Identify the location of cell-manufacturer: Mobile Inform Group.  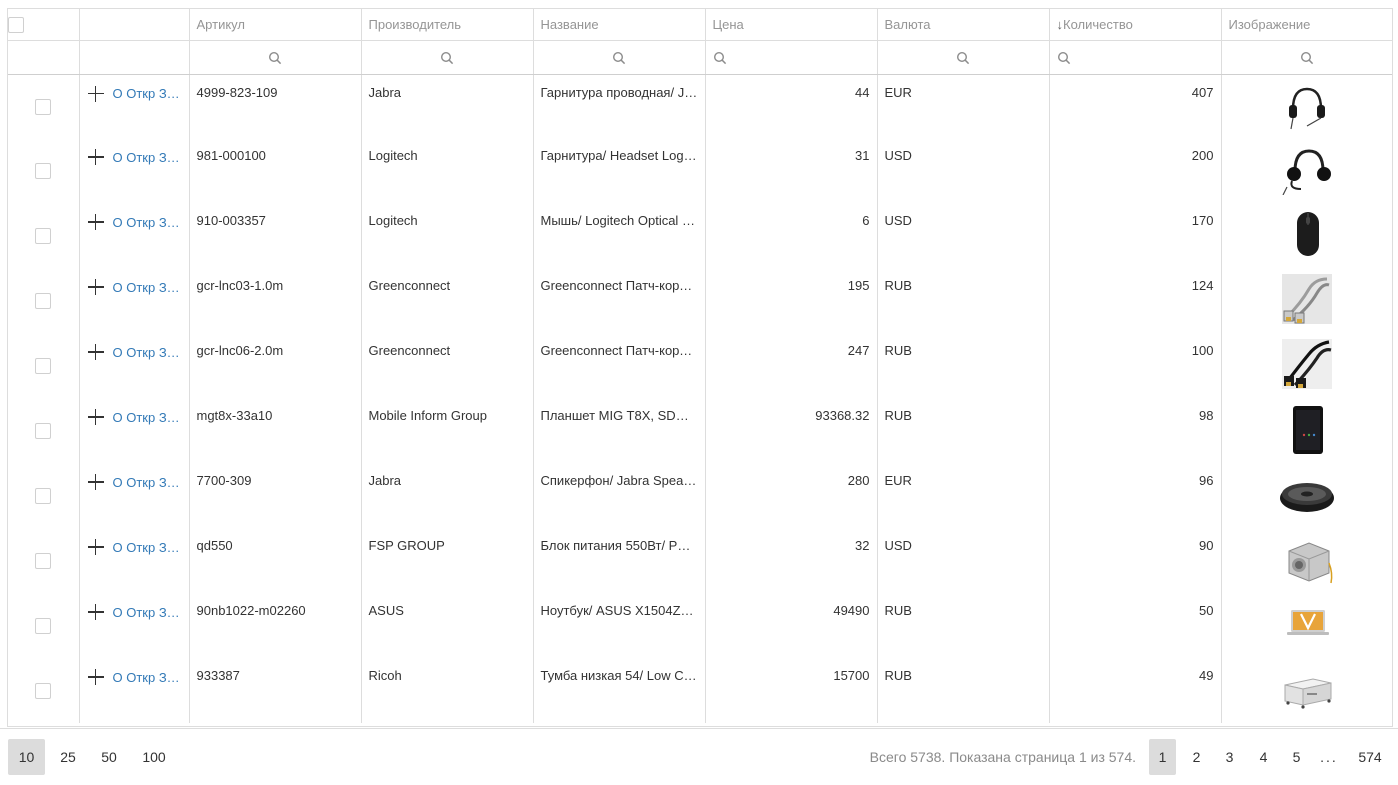
(447, 430).